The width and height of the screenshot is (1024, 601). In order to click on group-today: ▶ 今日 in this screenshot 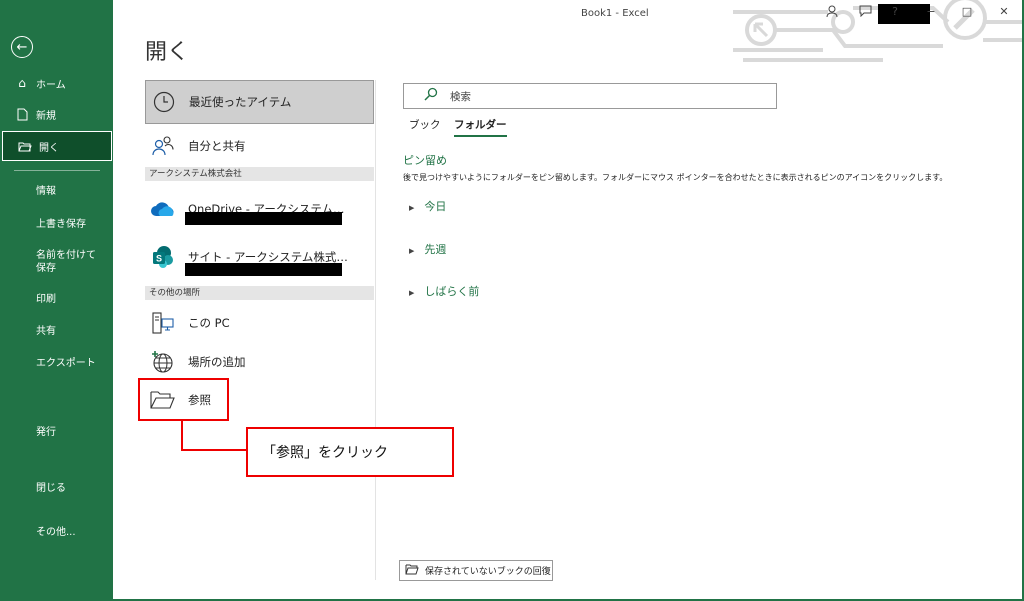, I will do `click(427, 206)`.